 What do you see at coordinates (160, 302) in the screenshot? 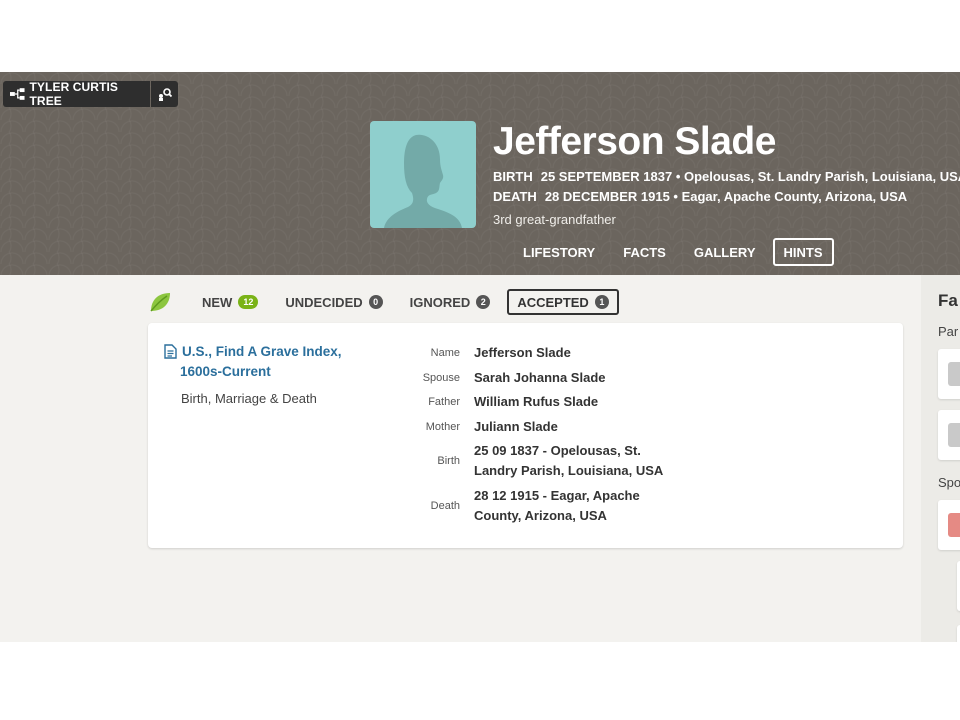
I see `leaf-icon` at bounding box center [160, 302].